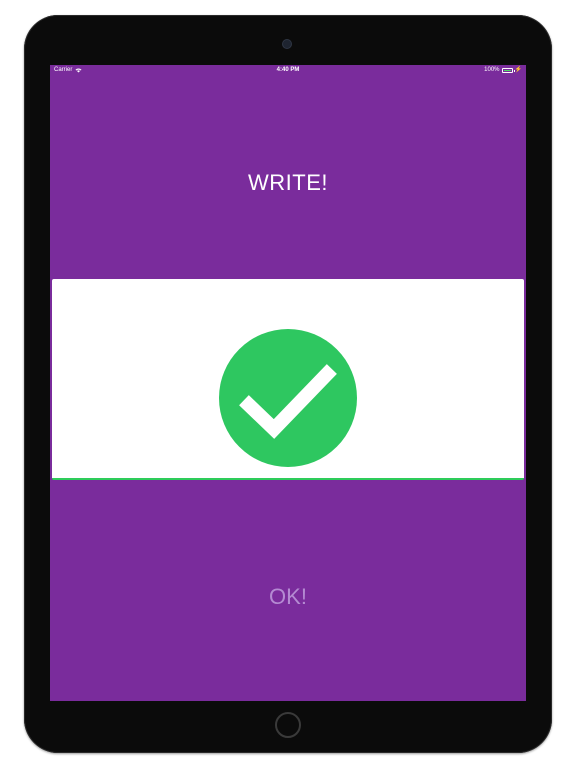 The height and width of the screenshot is (768, 576). What do you see at coordinates (288, 725) in the screenshot?
I see `home-button` at bounding box center [288, 725].